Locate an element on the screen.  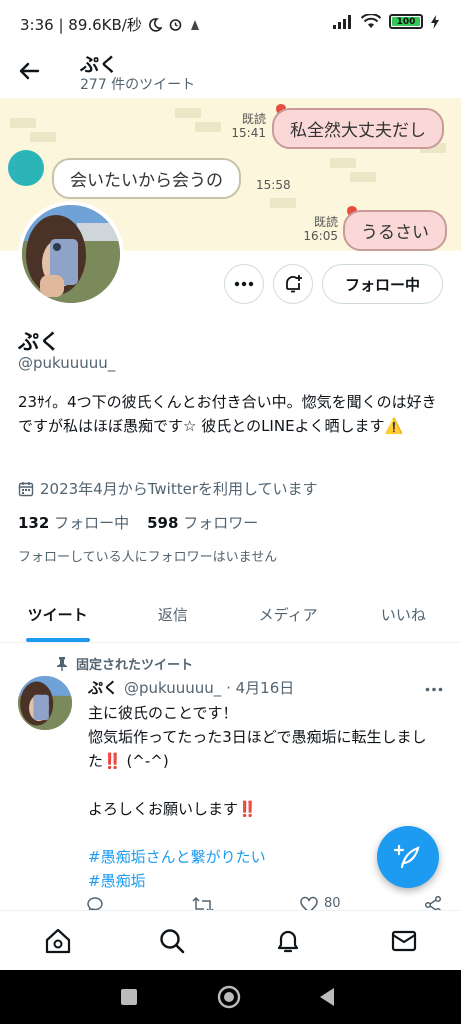
msg1-read: 既読 is located at coordinates (253, 119).